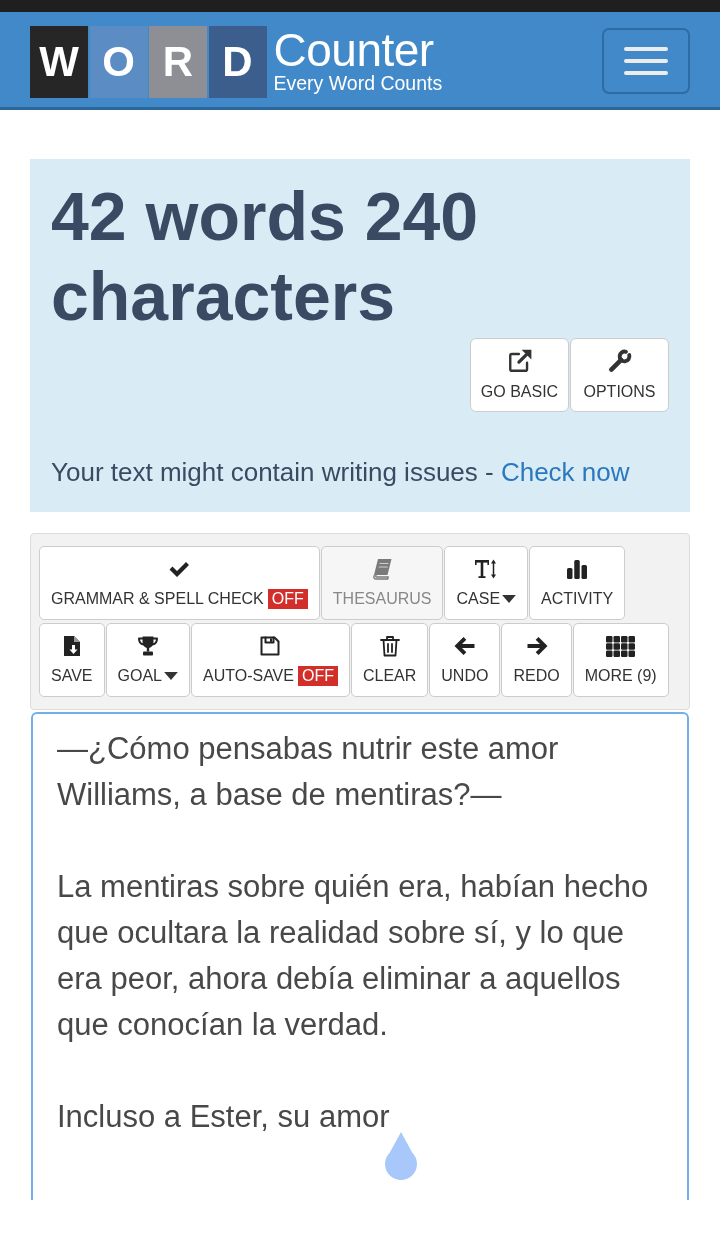  What do you see at coordinates (565, 472) in the screenshot?
I see `check-now-link: Check now` at bounding box center [565, 472].